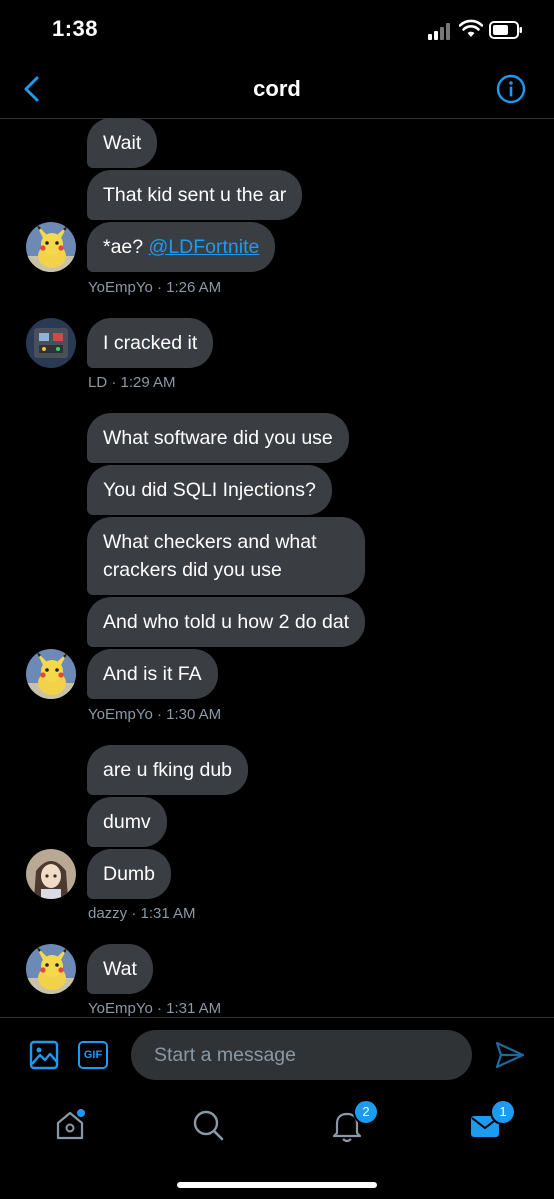 This screenshot has height=1199, width=554. Describe the element at coordinates (44, 1055) in the screenshot. I see `image-icon` at that location.